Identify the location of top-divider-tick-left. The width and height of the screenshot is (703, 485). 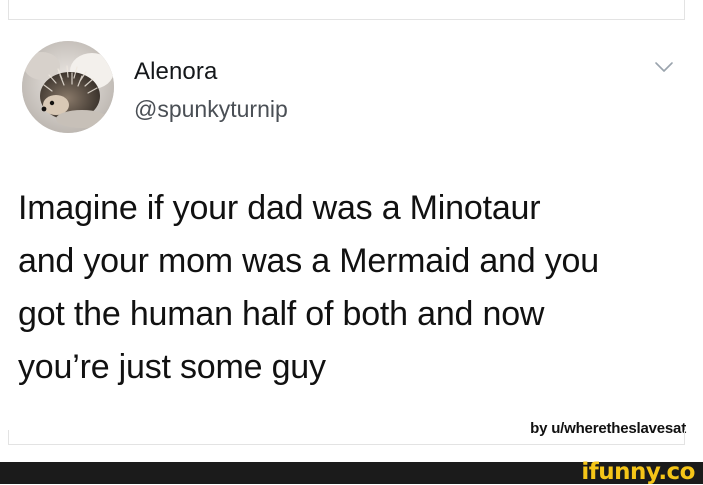
(8, 10).